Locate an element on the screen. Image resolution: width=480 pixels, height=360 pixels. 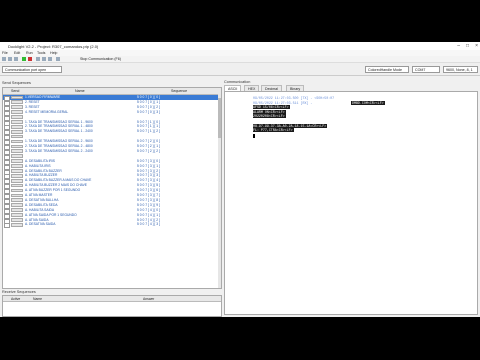
log-line: FL: P77,CTRA<CR><LF> is located at coordinates (273, 130).